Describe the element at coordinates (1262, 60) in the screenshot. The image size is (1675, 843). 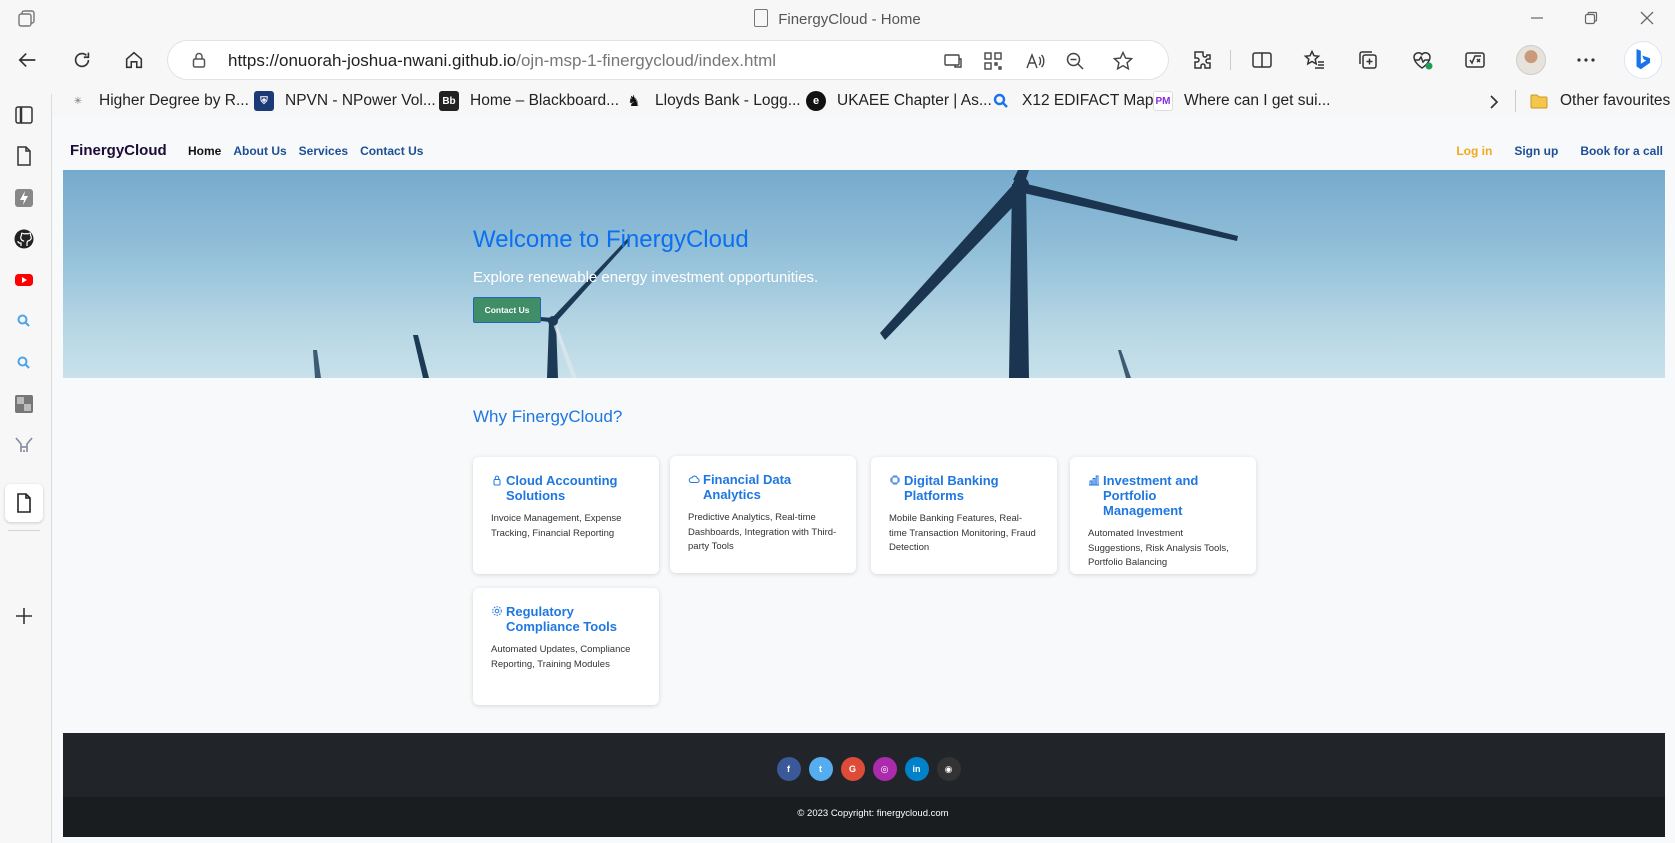
I see `split-screen-icon` at that location.